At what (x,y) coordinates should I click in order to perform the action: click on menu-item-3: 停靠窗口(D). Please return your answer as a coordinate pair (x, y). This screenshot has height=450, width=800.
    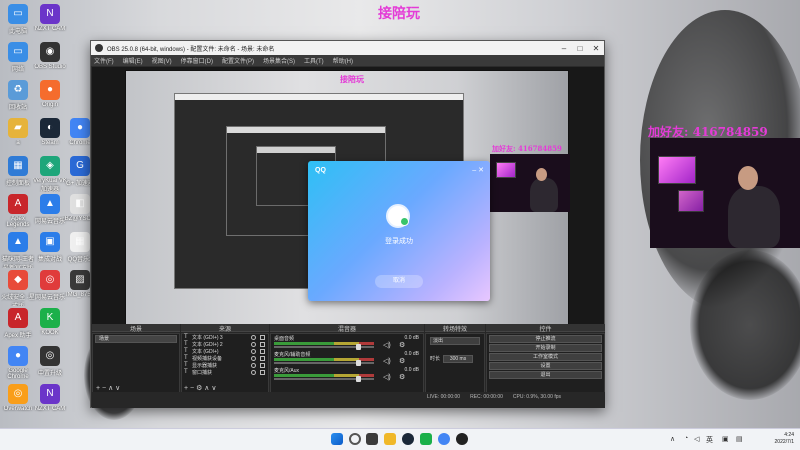
    Looking at the image, I should click on (197, 60).